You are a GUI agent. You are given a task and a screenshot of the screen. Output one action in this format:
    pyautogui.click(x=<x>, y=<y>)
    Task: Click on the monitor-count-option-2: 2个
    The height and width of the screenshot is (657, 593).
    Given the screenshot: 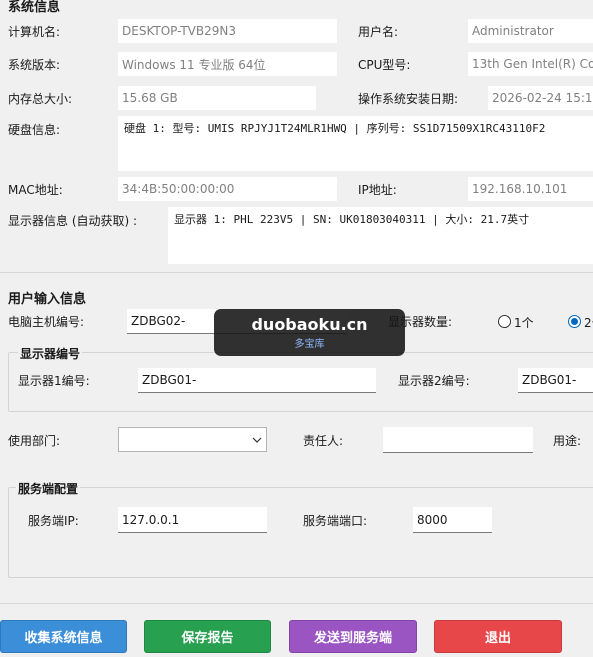 What is the action you would take?
    pyautogui.click(x=588, y=323)
    